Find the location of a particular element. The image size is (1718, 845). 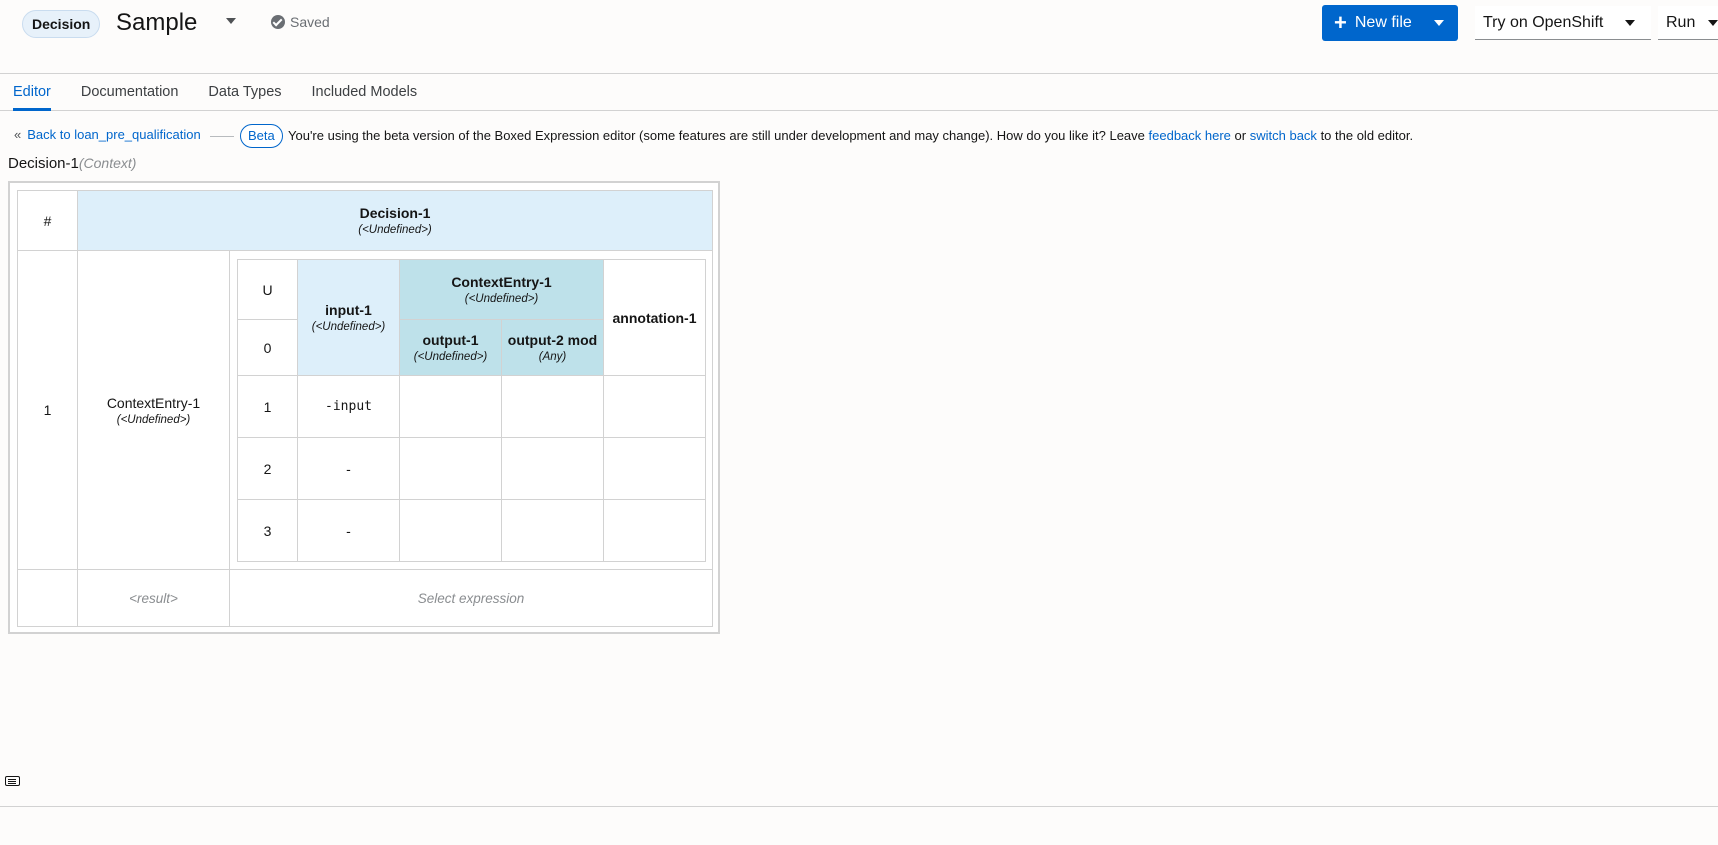

run-dropdown: Run is located at coordinates (1688, 23).